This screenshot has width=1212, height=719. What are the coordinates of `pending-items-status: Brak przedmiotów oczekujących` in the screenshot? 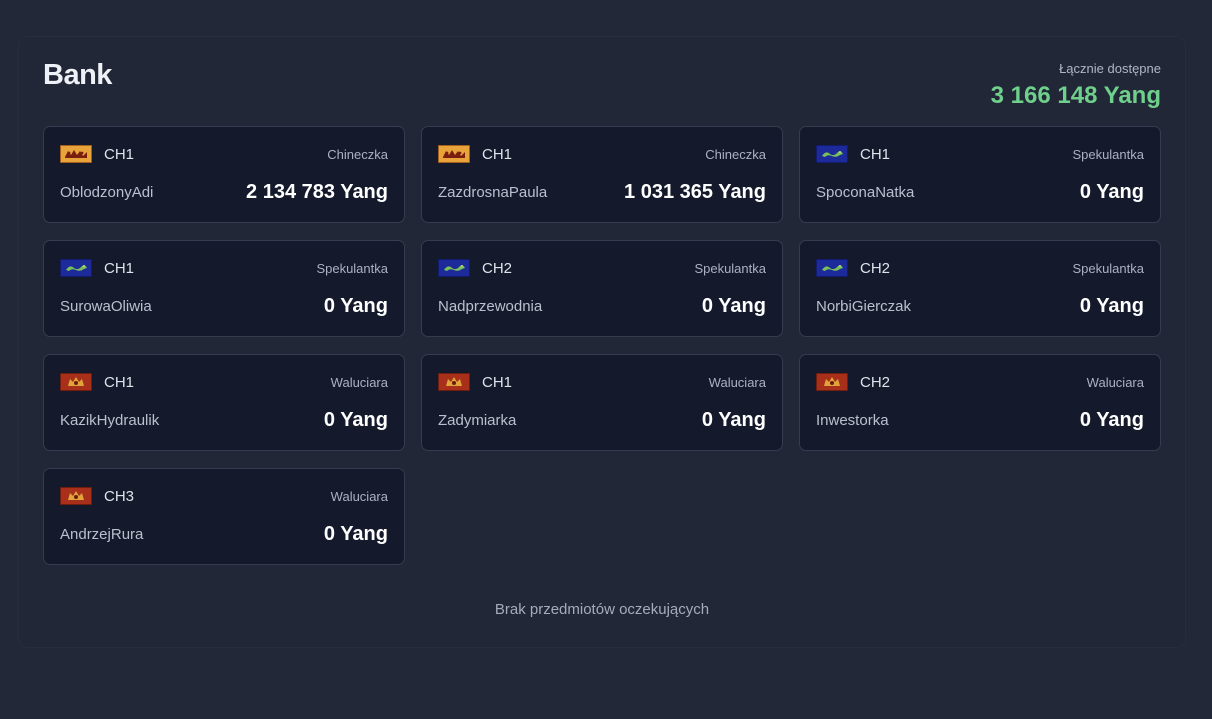 It's located at (602, 609).